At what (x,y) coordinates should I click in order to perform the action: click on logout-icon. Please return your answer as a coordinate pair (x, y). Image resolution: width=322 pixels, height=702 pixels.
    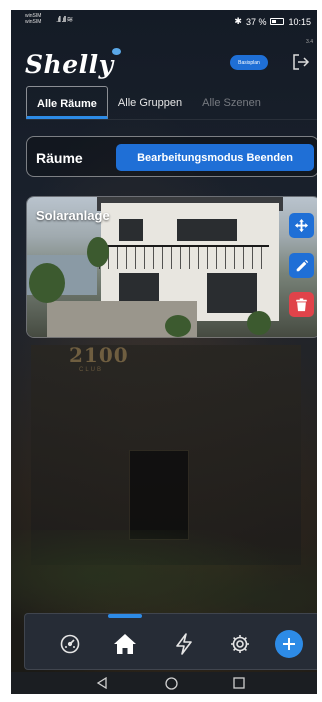
    Looking at the image, I should click on (301, 62).